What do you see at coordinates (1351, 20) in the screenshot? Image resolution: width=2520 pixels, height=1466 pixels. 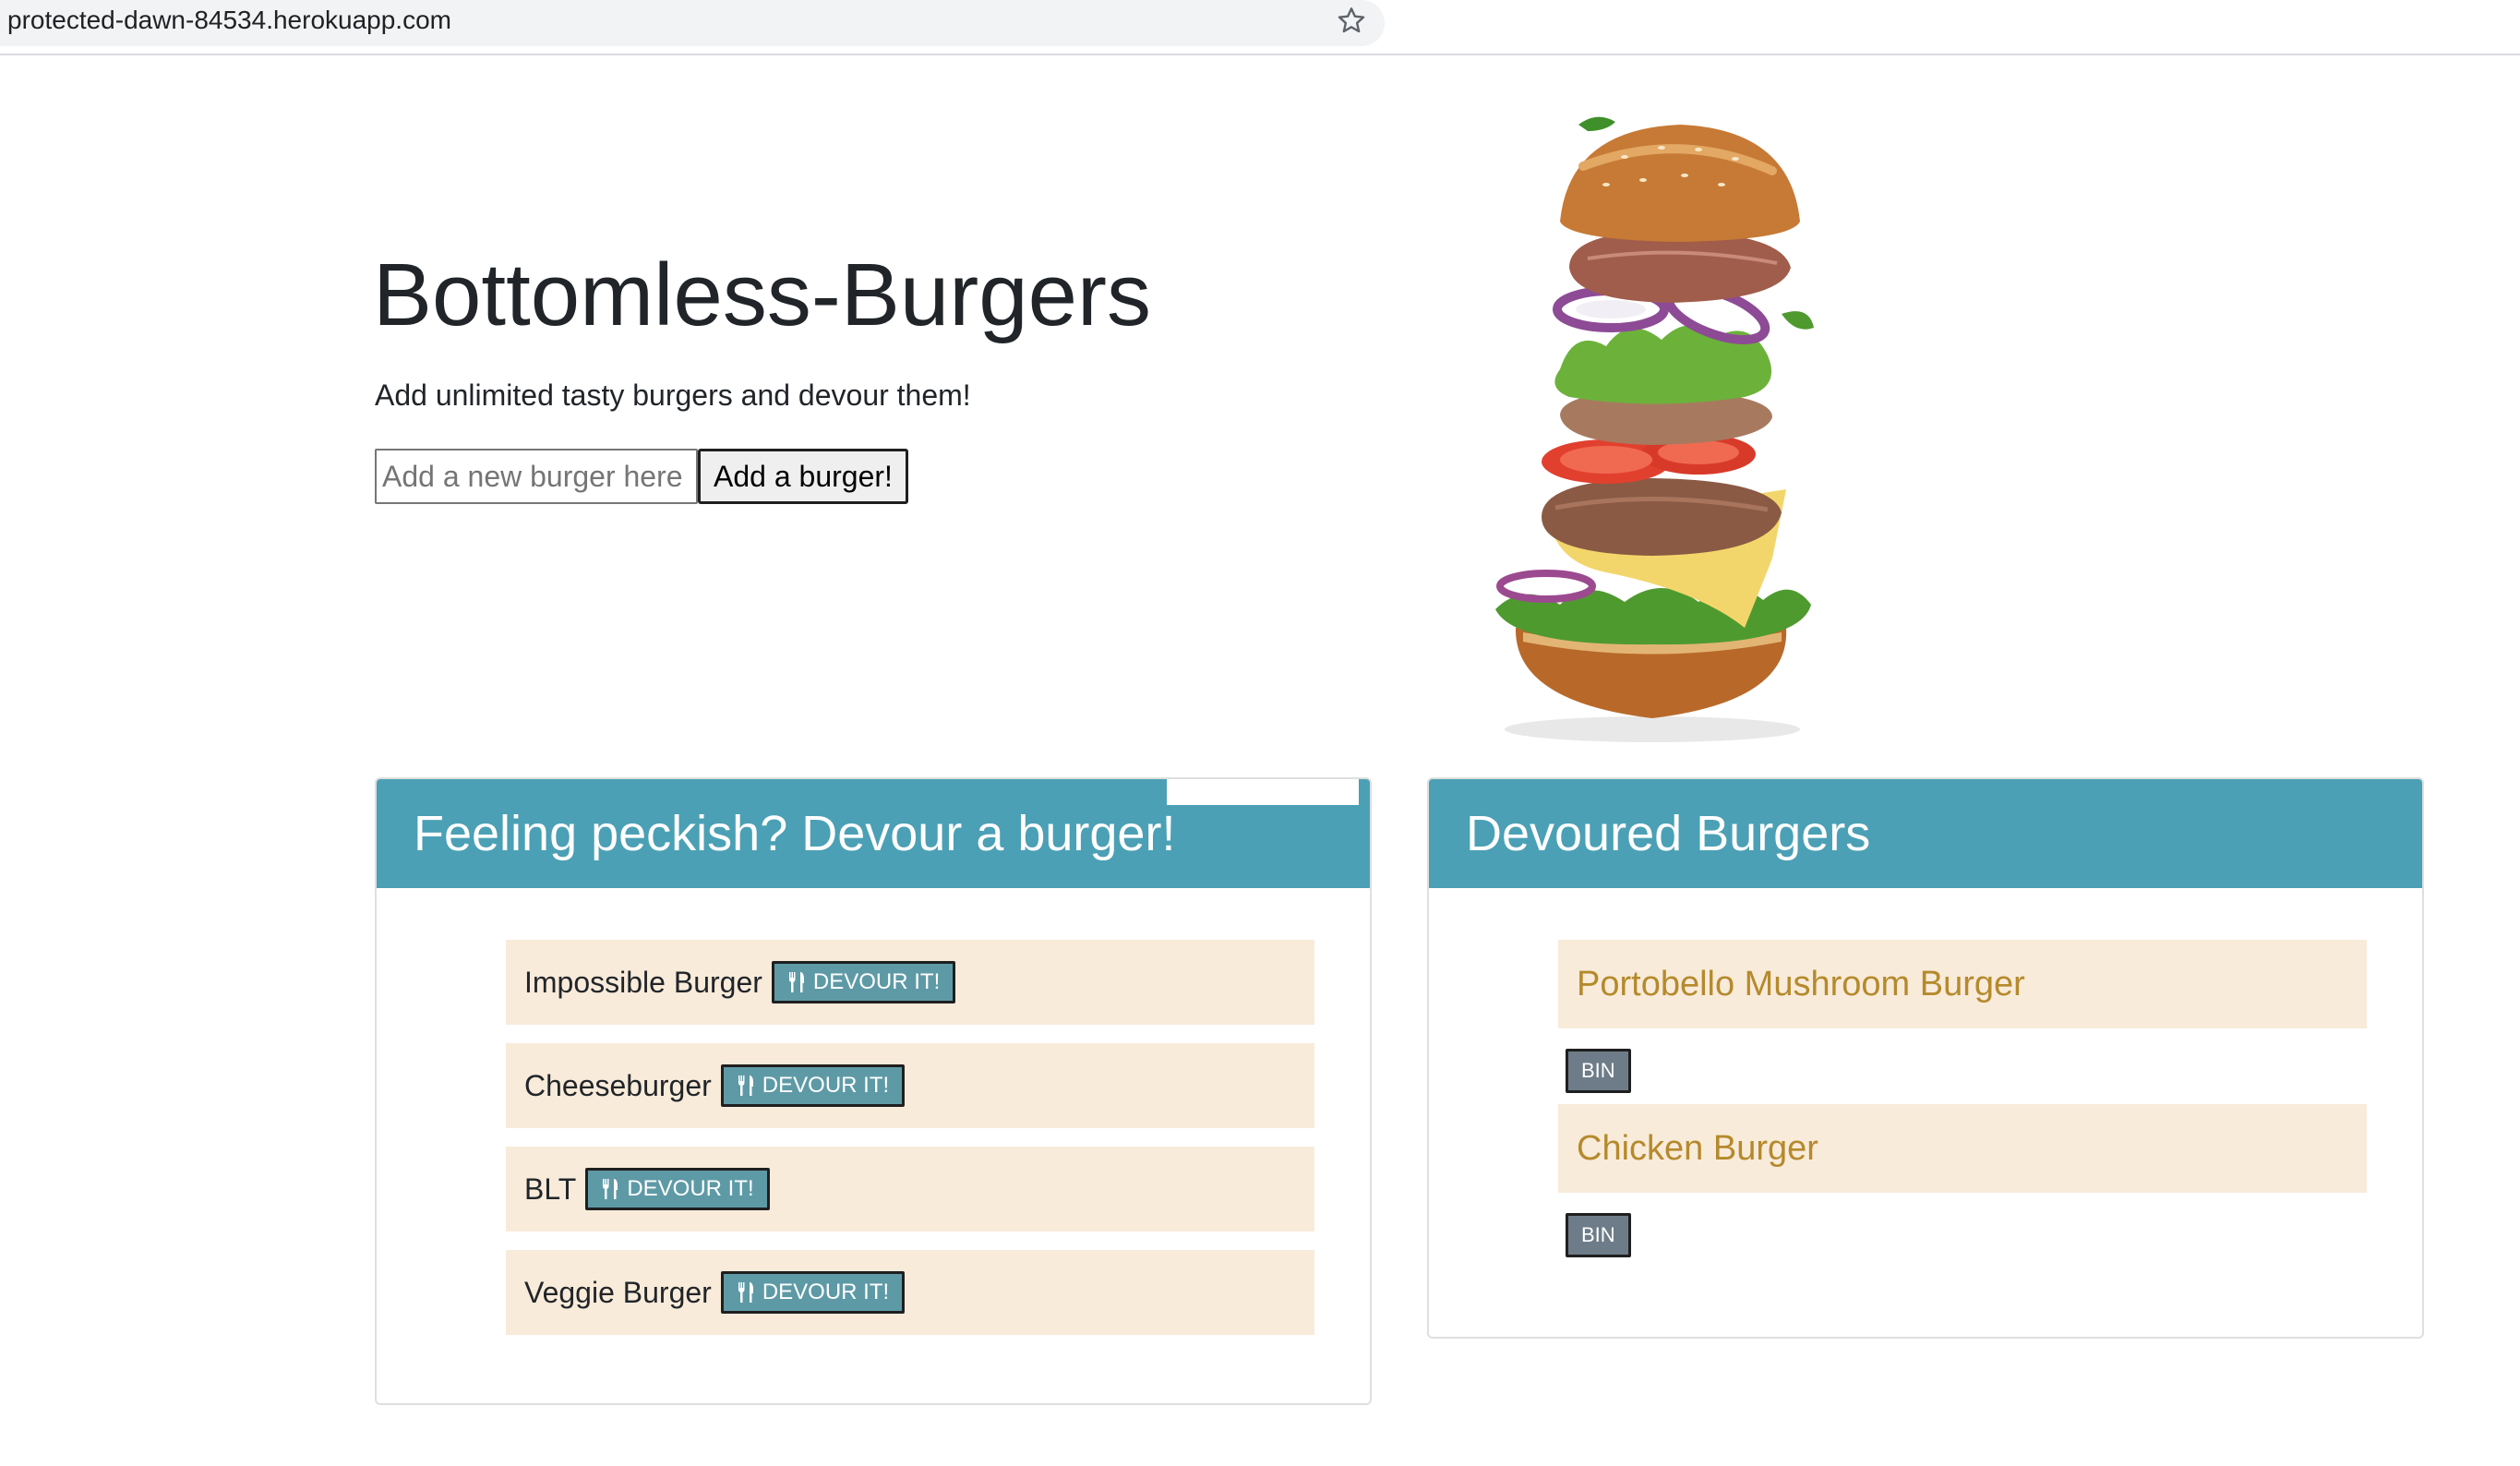 I see `star-icon` at bounding box center [1351, 20].